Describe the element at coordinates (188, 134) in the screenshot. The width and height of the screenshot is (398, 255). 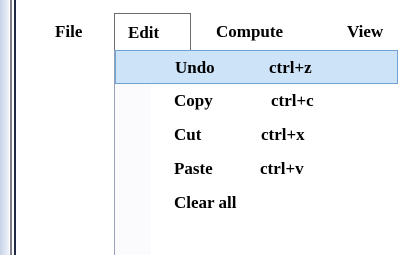
I see `menu-item-label: Cut` at that location.